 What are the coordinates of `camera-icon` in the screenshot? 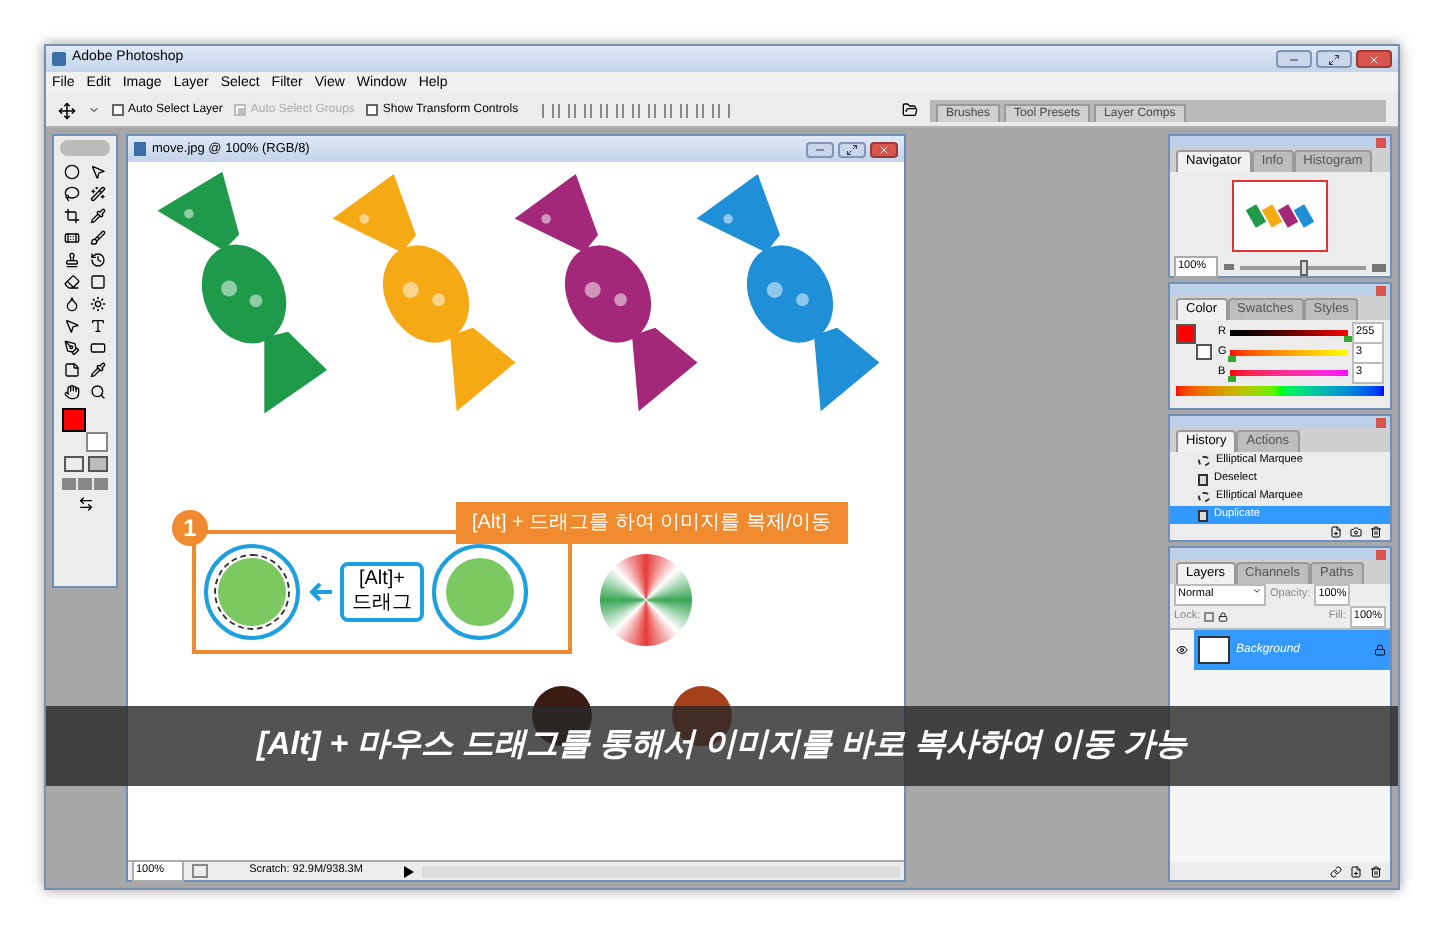 It's located at (1356, 532).